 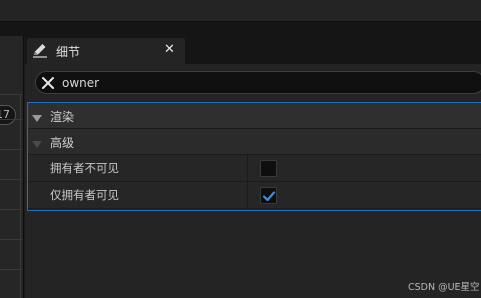 What do you see at coordinates (12, 167) in the screenshot?
I see `left-panel-edge: 17` at bounding box center [12, 167].